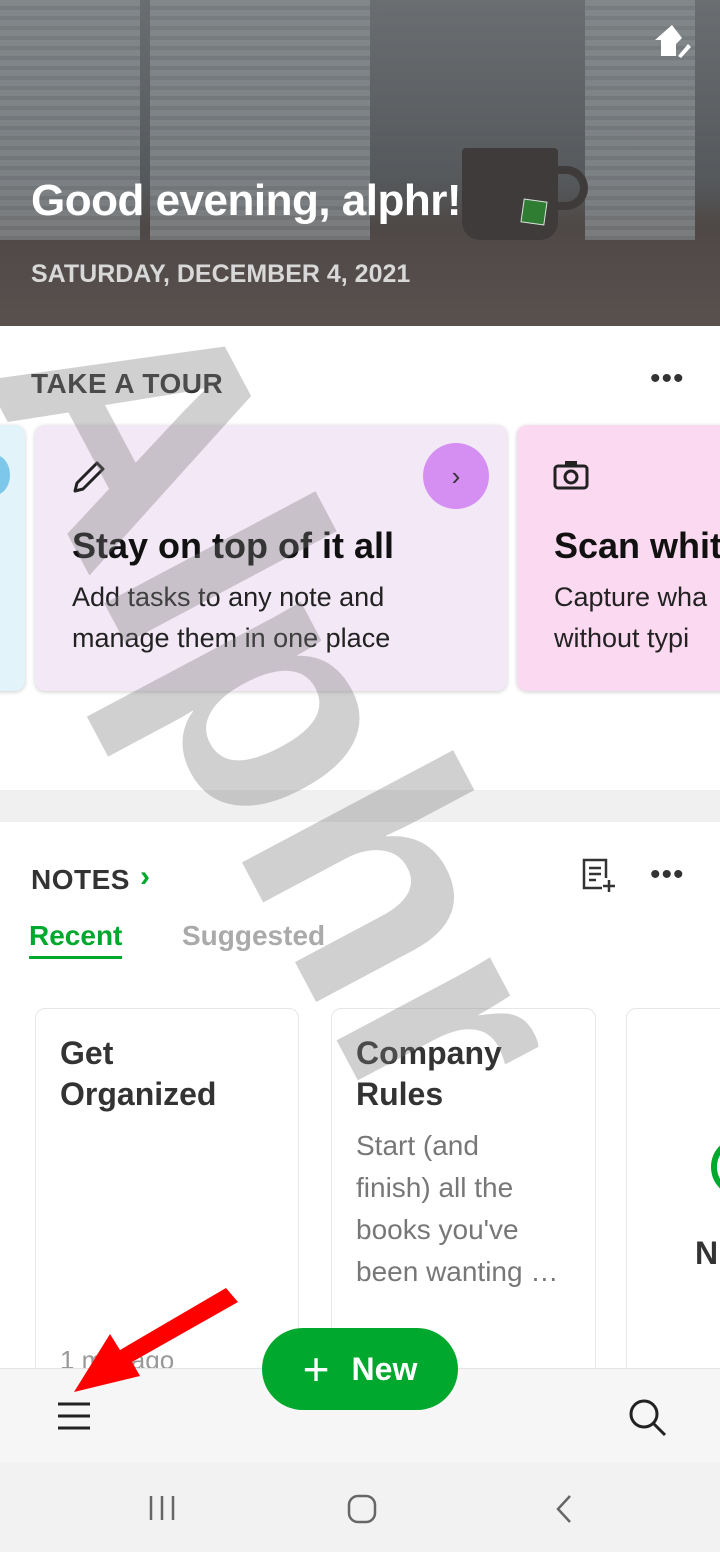 This screenshot has height=1552, width=720. What do you see at coordinates (673, 1198) in the screenshot?
I see `note-card: N` at bounding box center [673, 1198].